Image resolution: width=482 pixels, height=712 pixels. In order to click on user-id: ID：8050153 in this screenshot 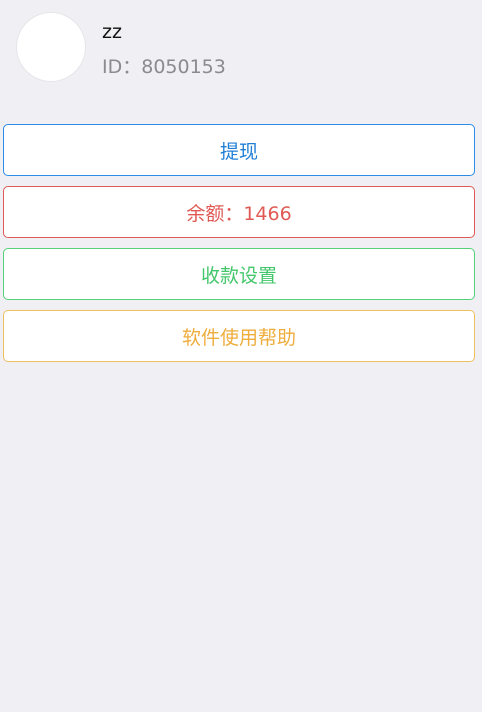, I will do `click(164, 67)`.